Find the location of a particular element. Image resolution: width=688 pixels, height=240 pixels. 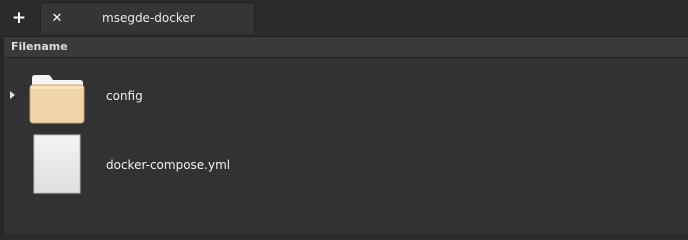

new-tab-button: + is located at coordinates (19, 18).